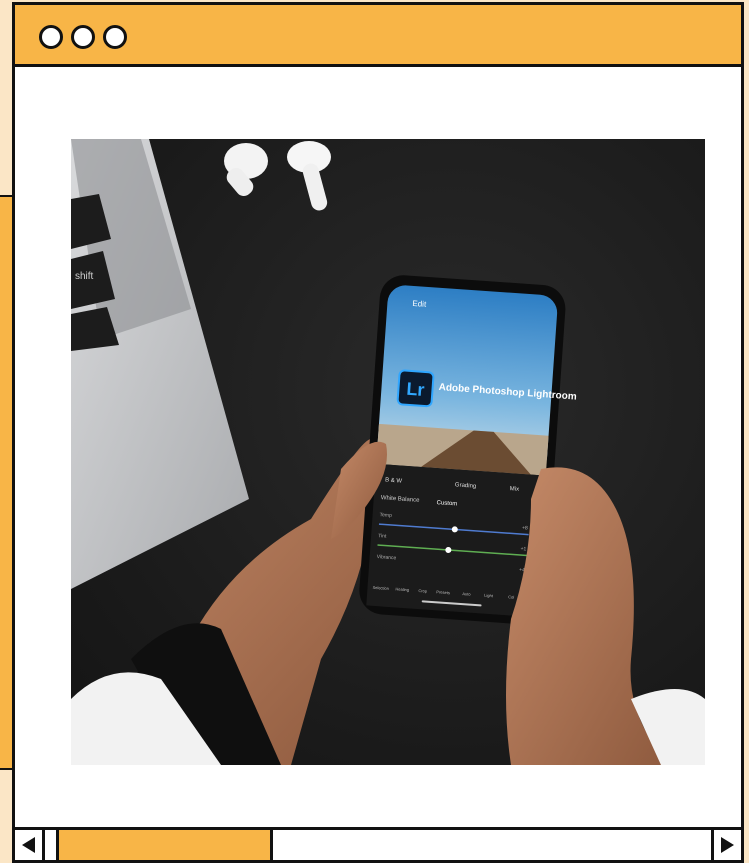  Describe the element at coordinates (466, 594) in the screenshot. I see `toolbar-auto: Auto` at that location.